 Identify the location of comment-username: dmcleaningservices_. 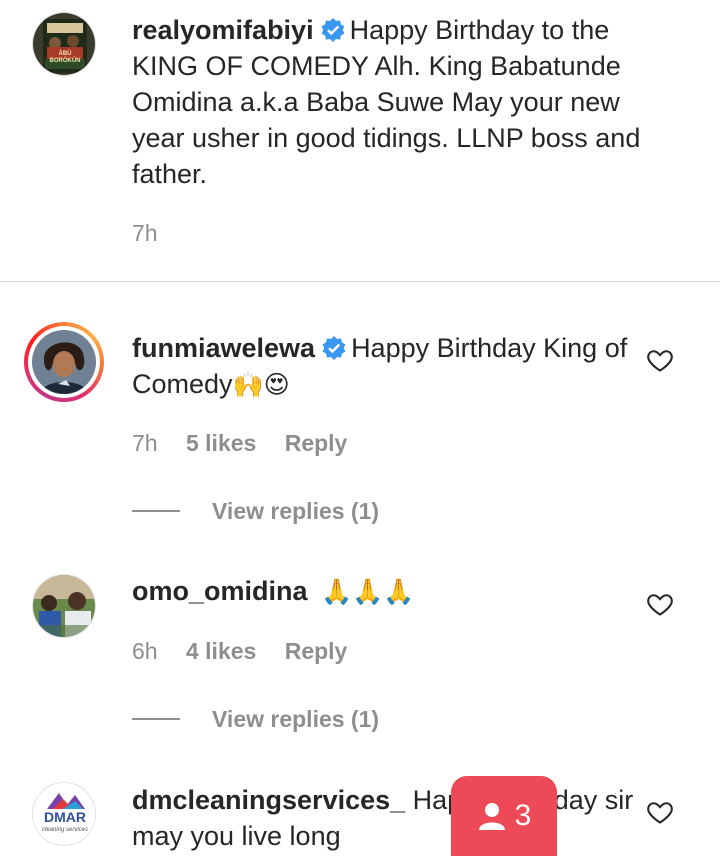
(268, 800).